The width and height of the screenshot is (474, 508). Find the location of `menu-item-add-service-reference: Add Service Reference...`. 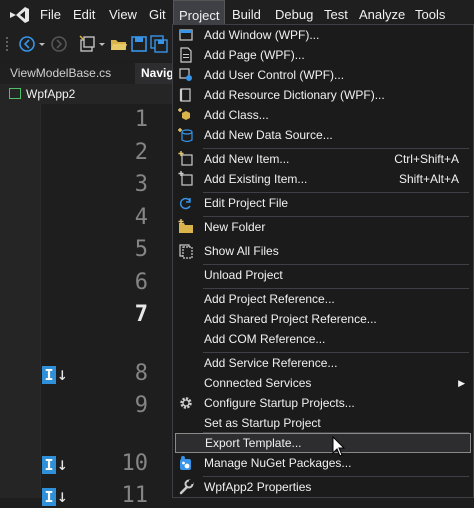

menu-item-add-service-reference: Add Service Reference... is located at coordinates (323, 363).